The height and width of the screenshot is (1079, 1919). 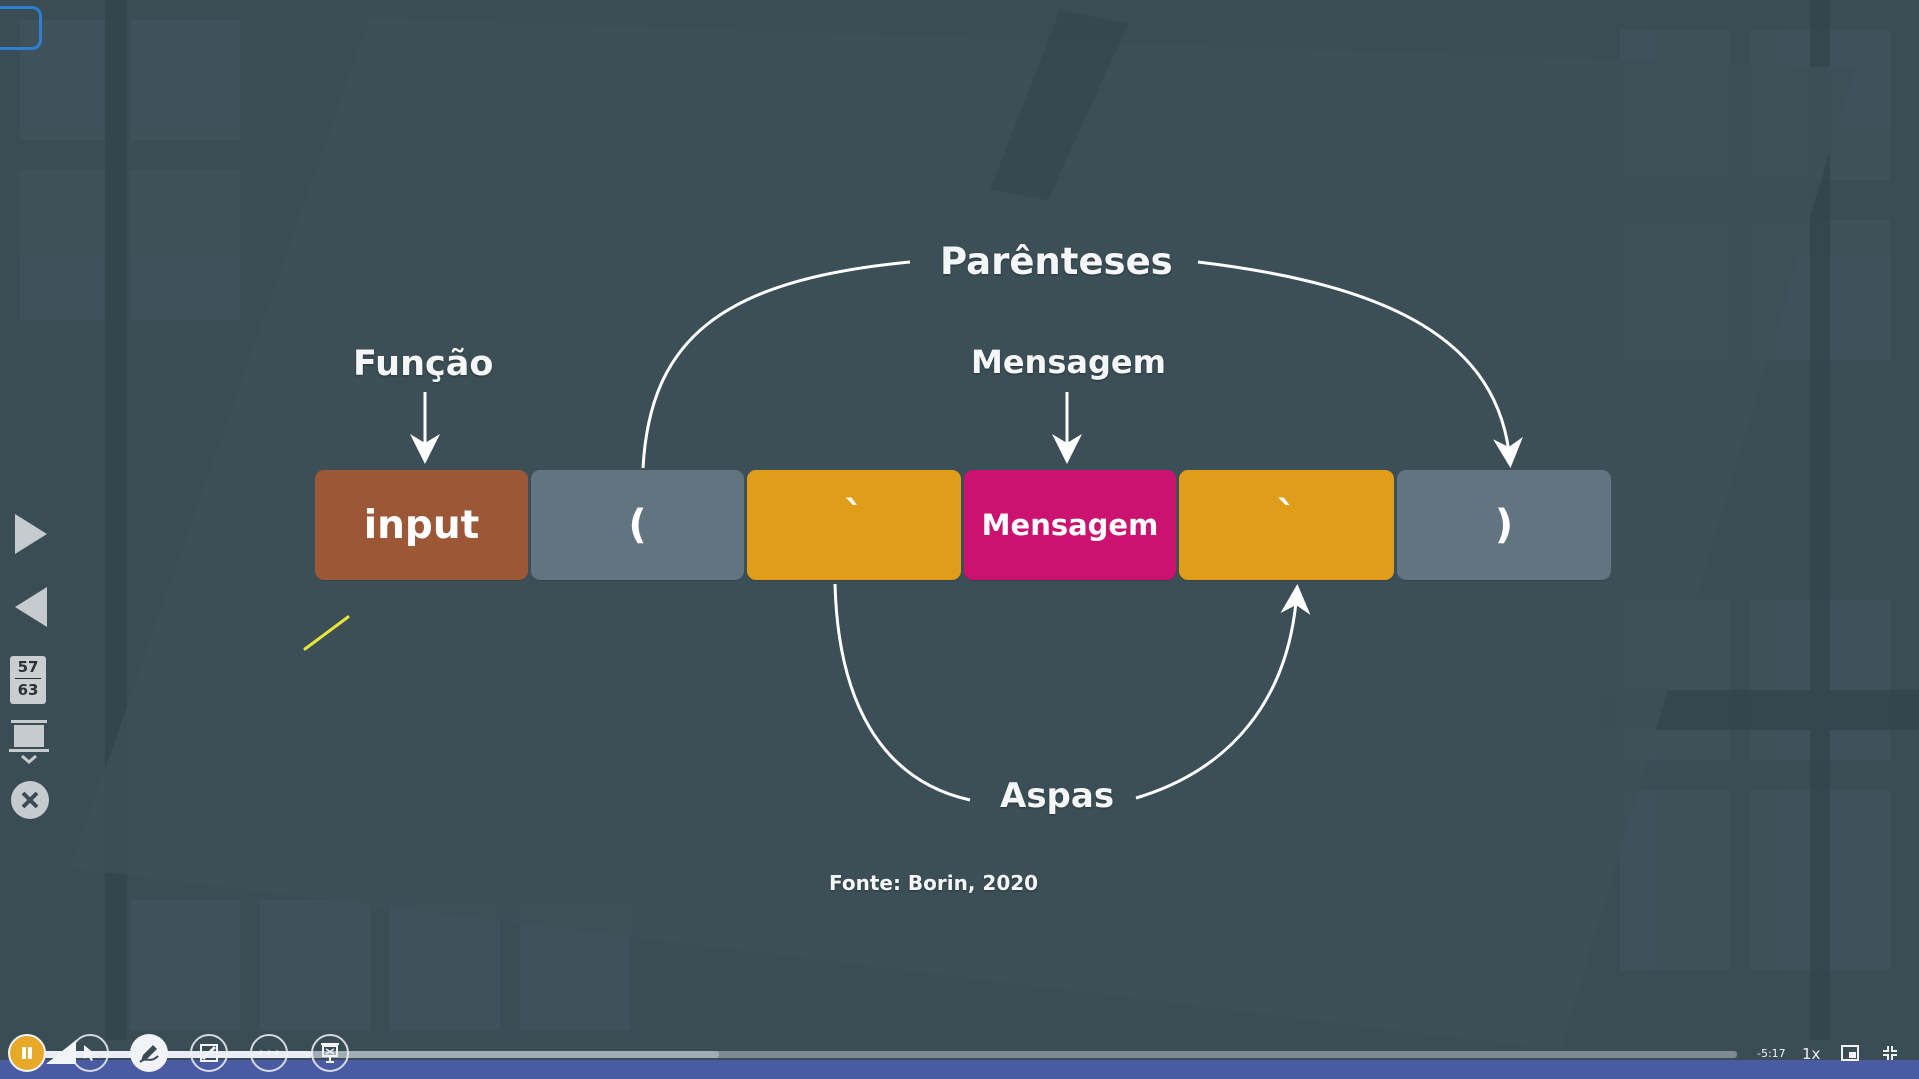 I want to click on tile-open-parenthesis: (, so click(x=637, y=525).